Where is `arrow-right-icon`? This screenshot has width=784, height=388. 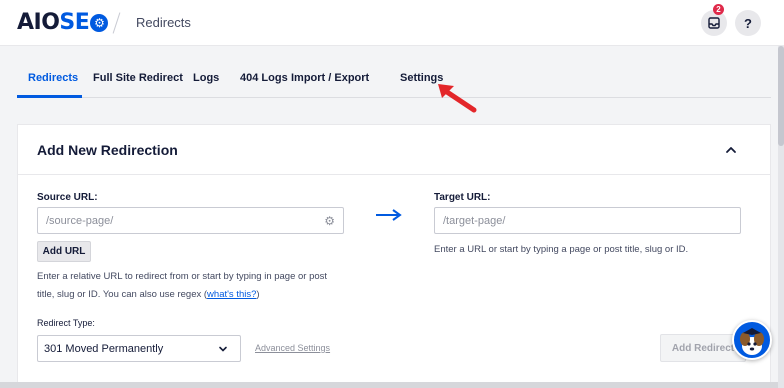
arrow-right-icon is located at coordinates (389, 215).